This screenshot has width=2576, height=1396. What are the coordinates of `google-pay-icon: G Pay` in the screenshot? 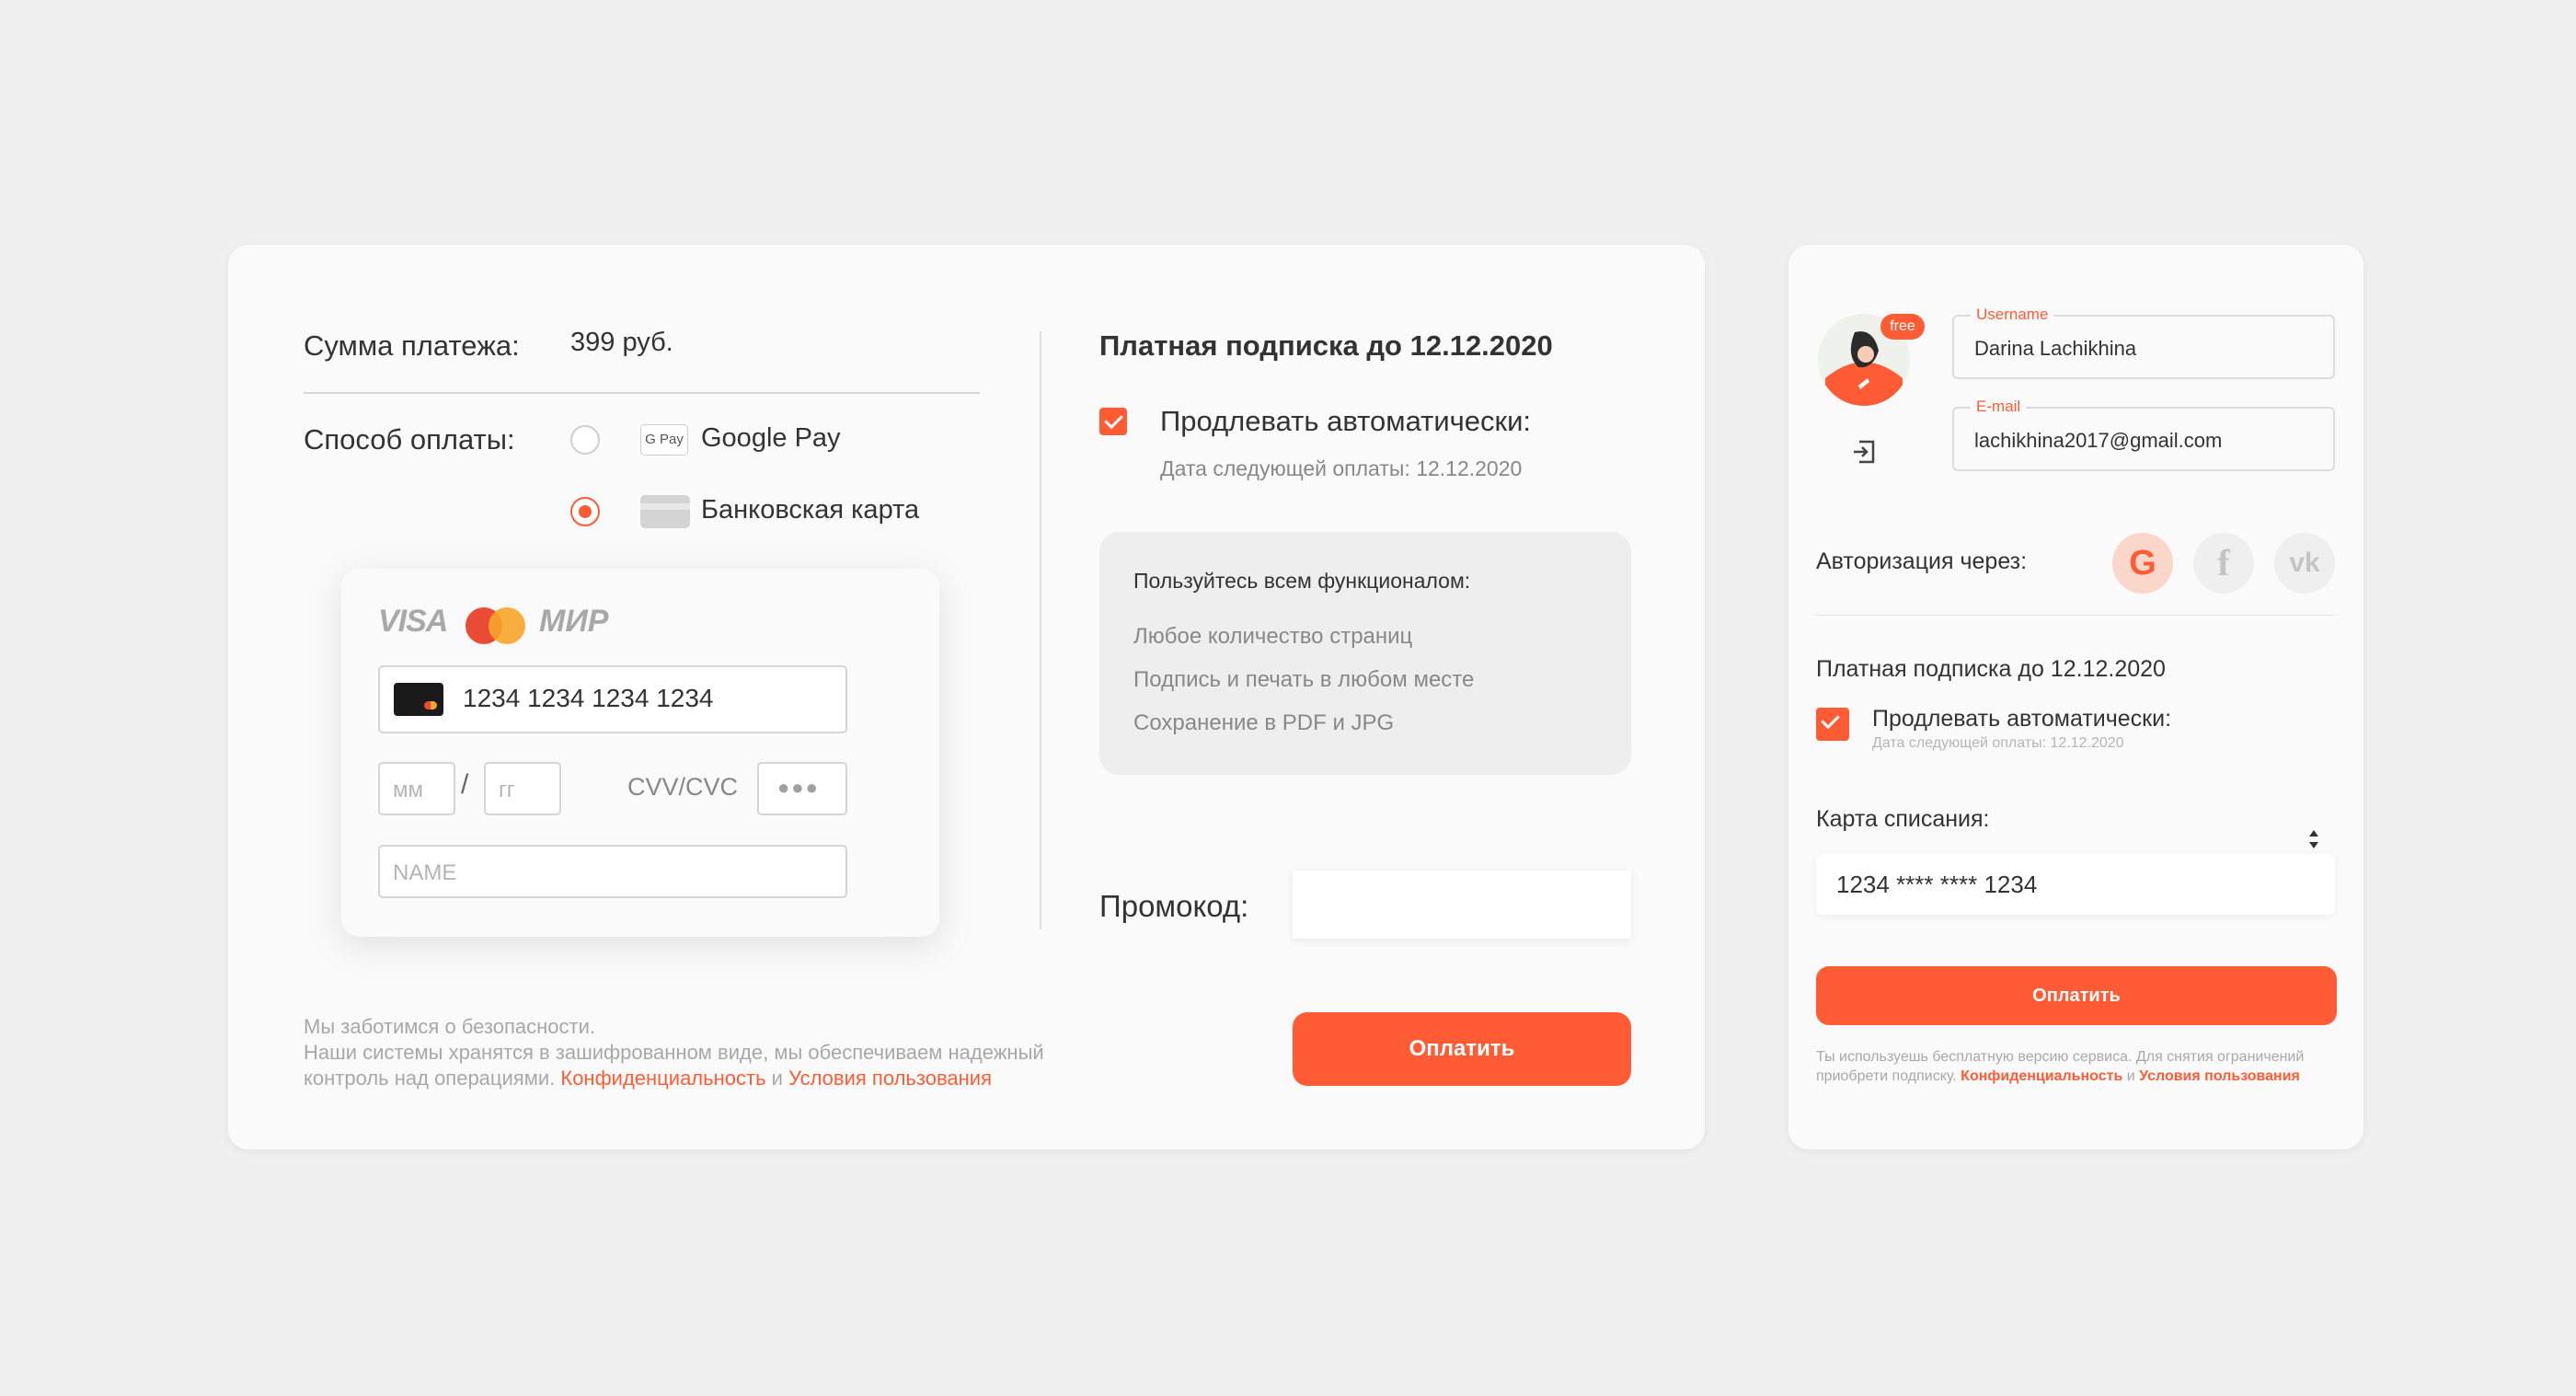 It's located at (664, 440).